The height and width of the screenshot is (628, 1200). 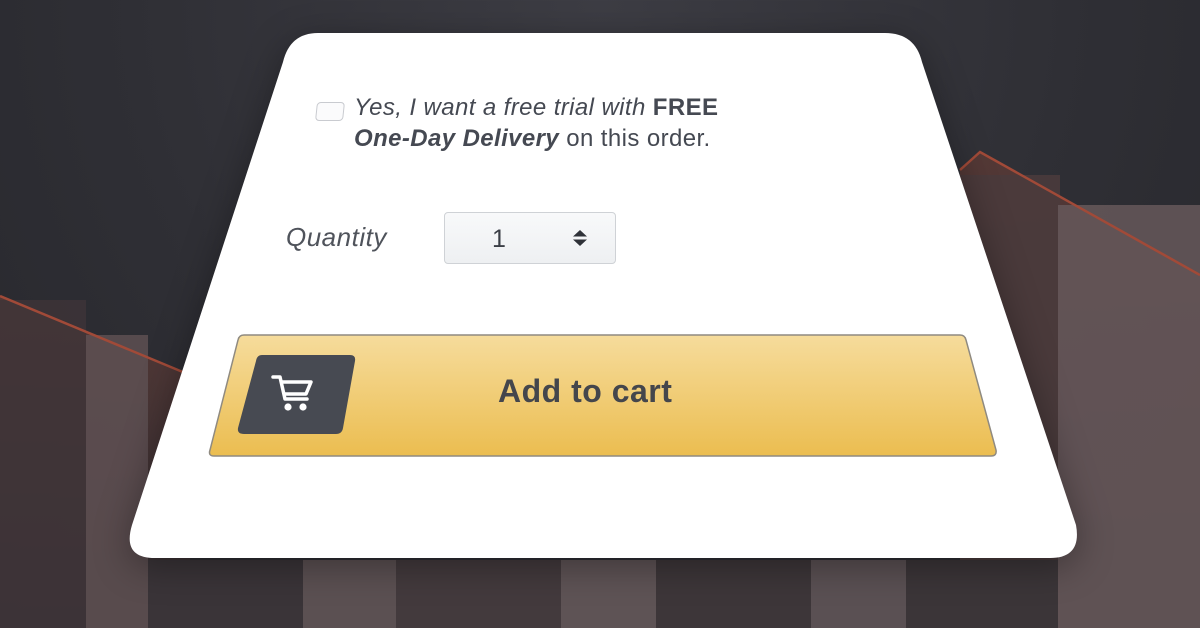 I want to click on offer-line2-suffix: on this order., so click(x=635, y=138).